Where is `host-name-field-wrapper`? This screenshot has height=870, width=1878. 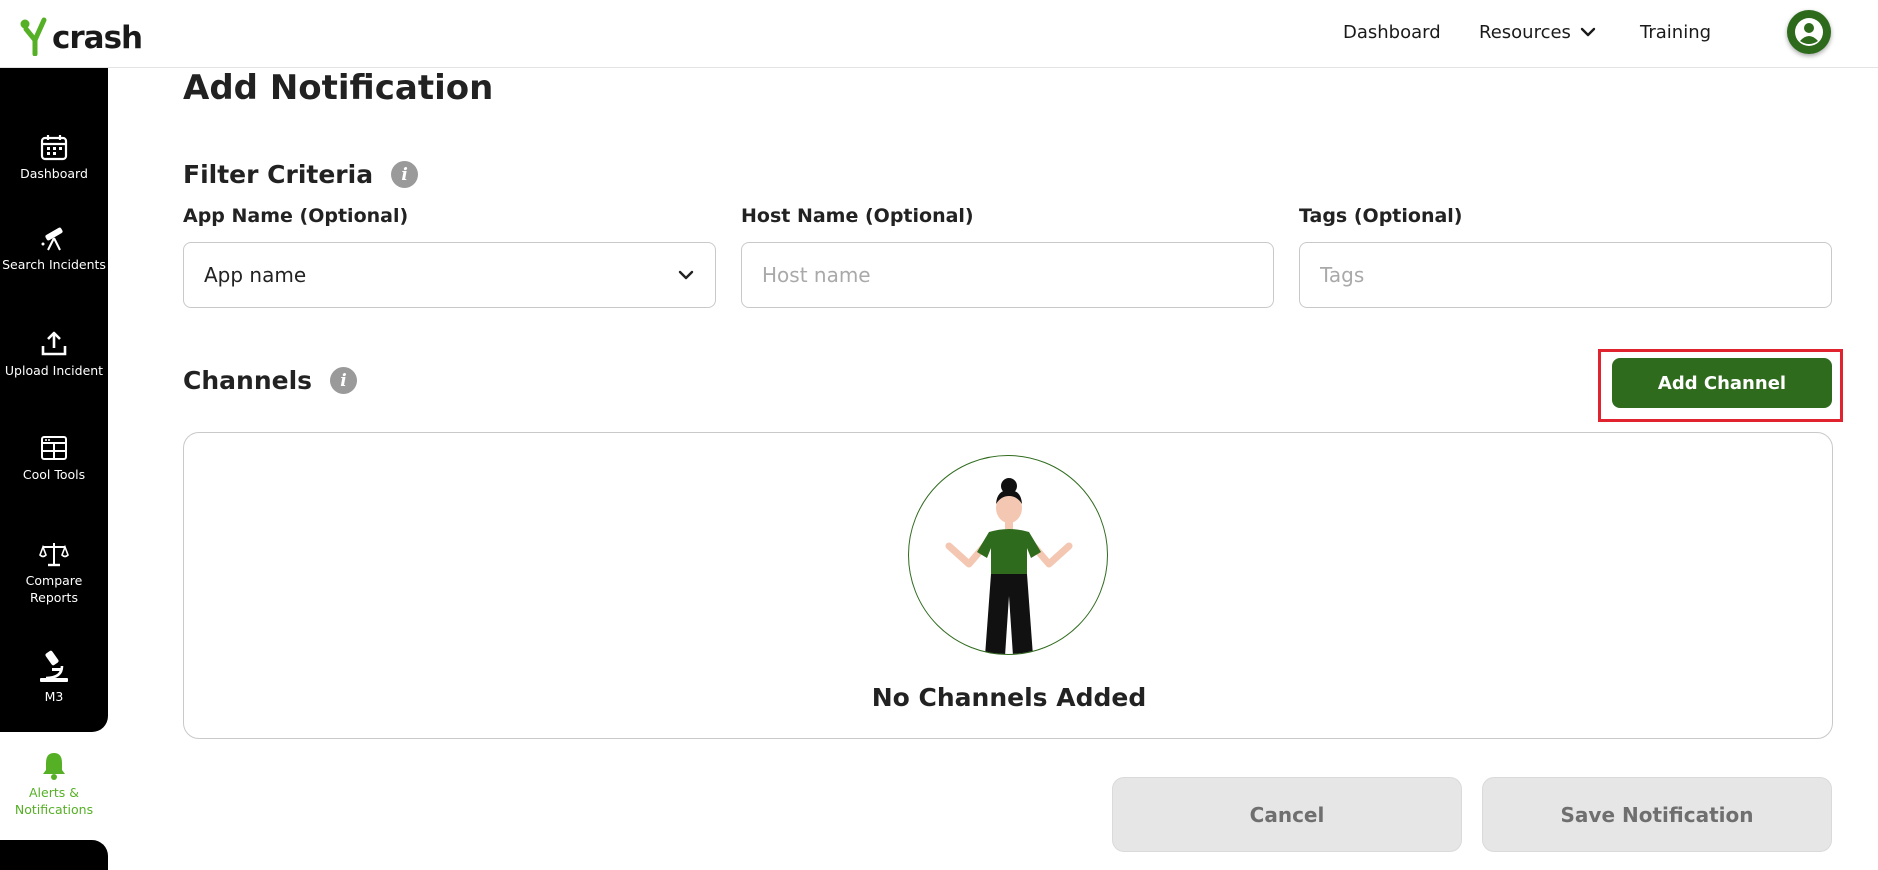 host-name-field-wrapper is located at coordinates (1007, 275).